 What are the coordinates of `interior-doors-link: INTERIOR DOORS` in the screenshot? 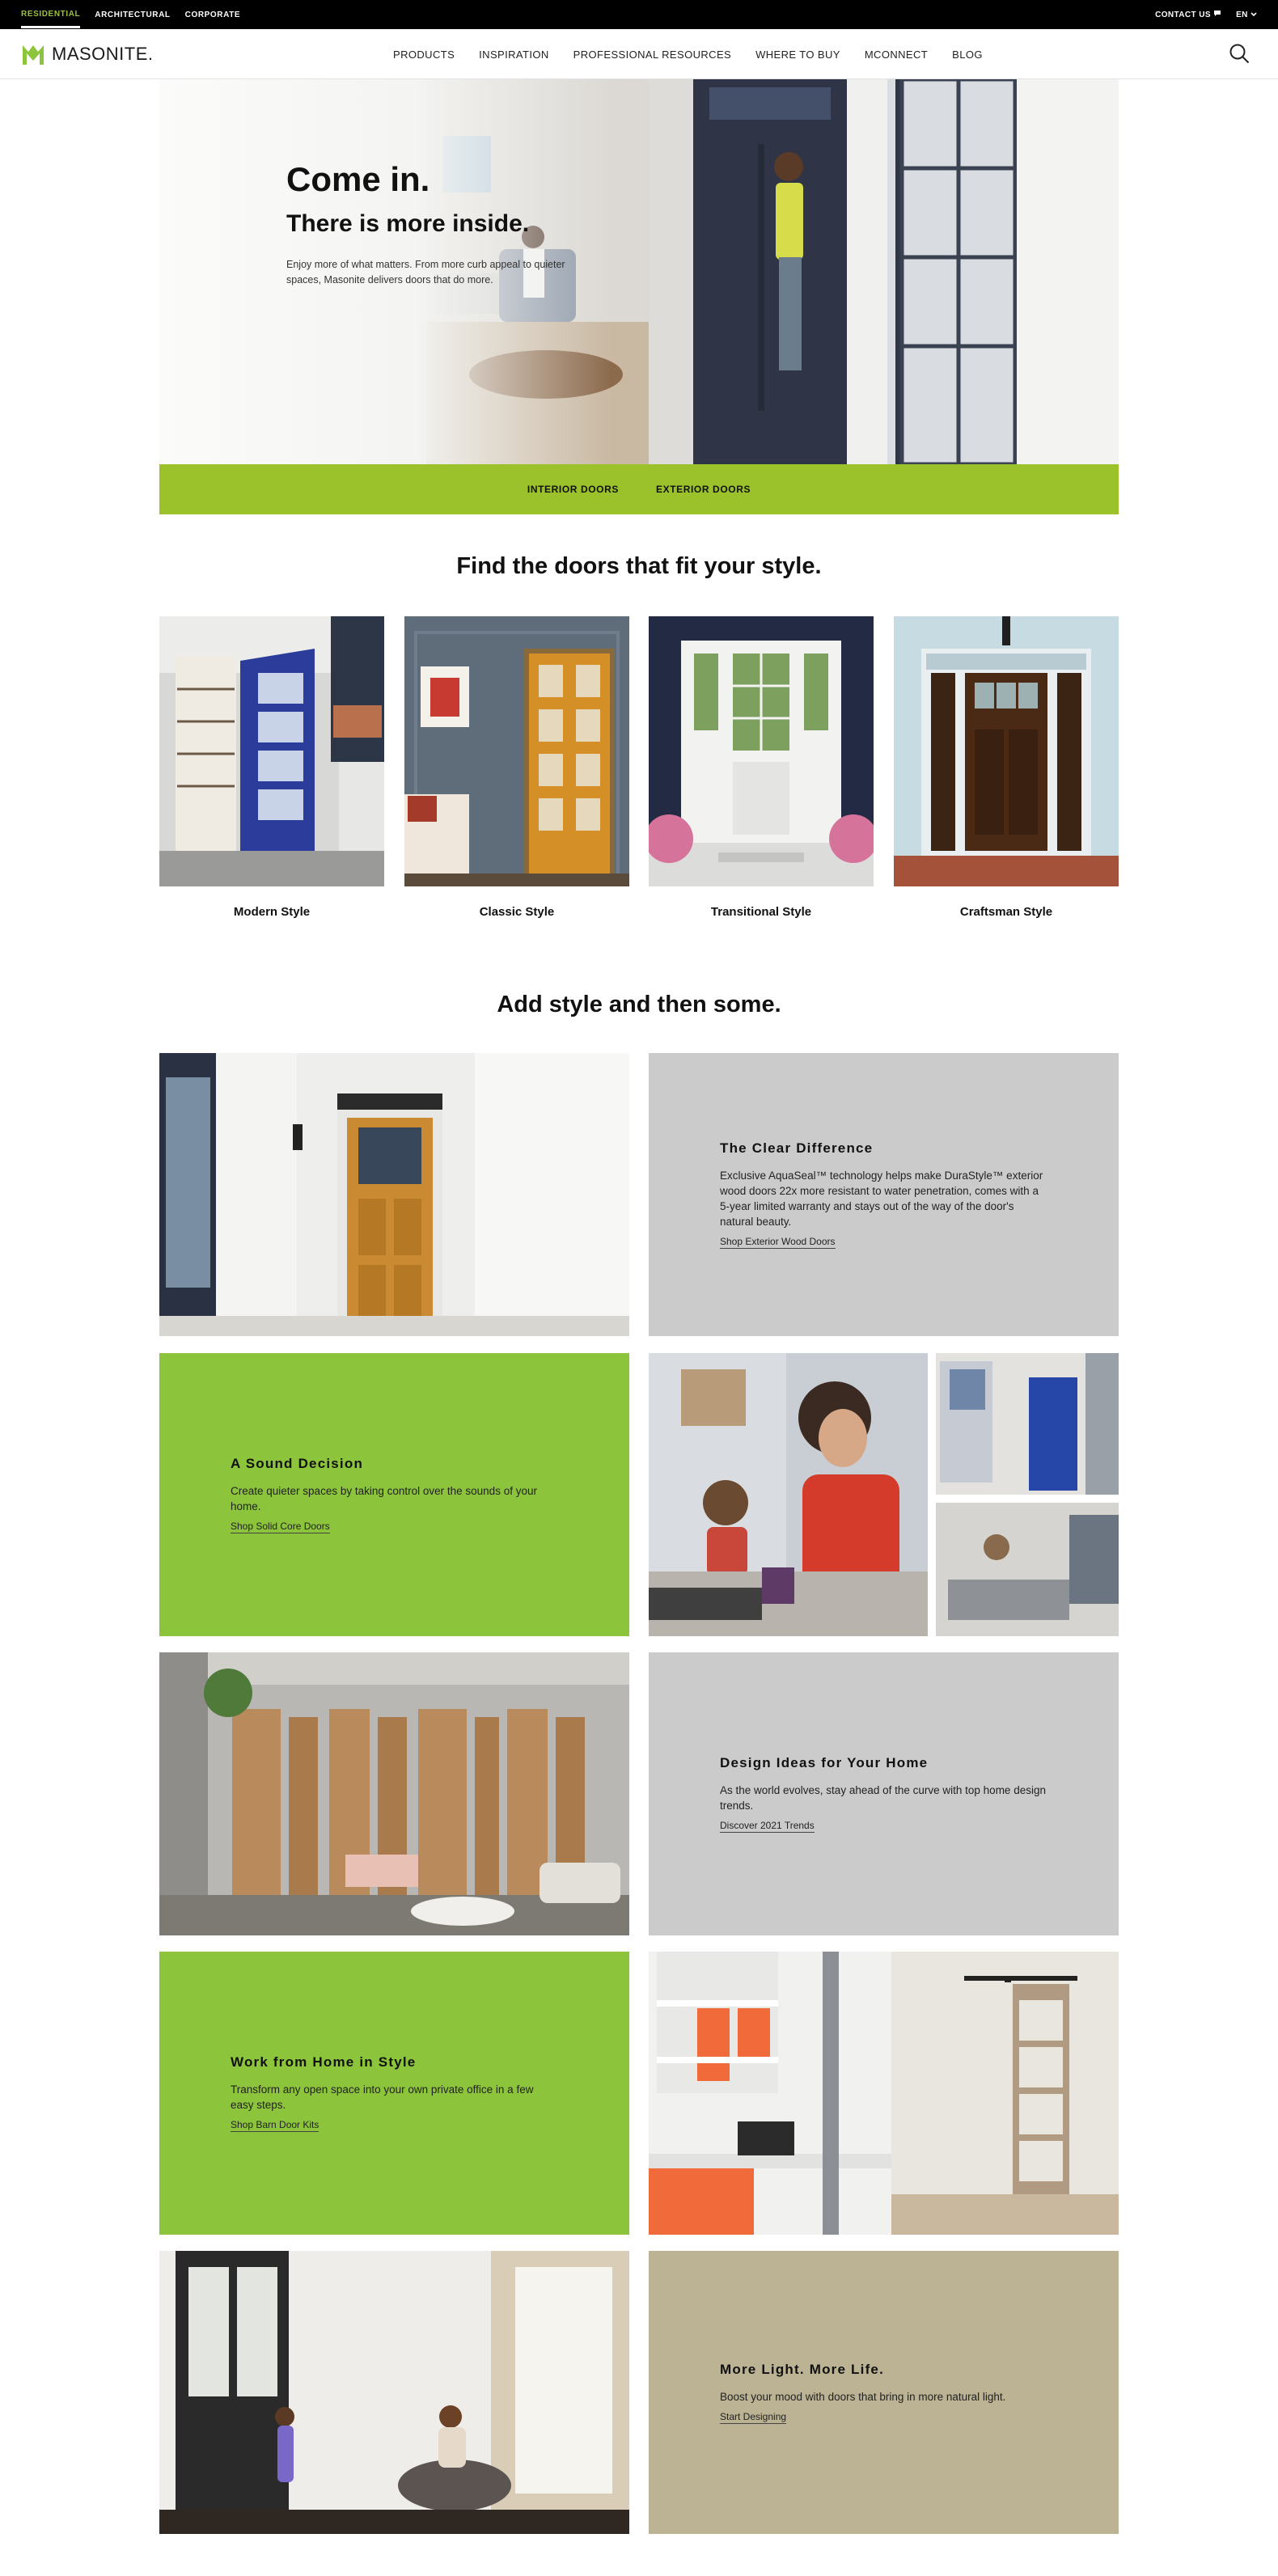 It's located at (573, 490).